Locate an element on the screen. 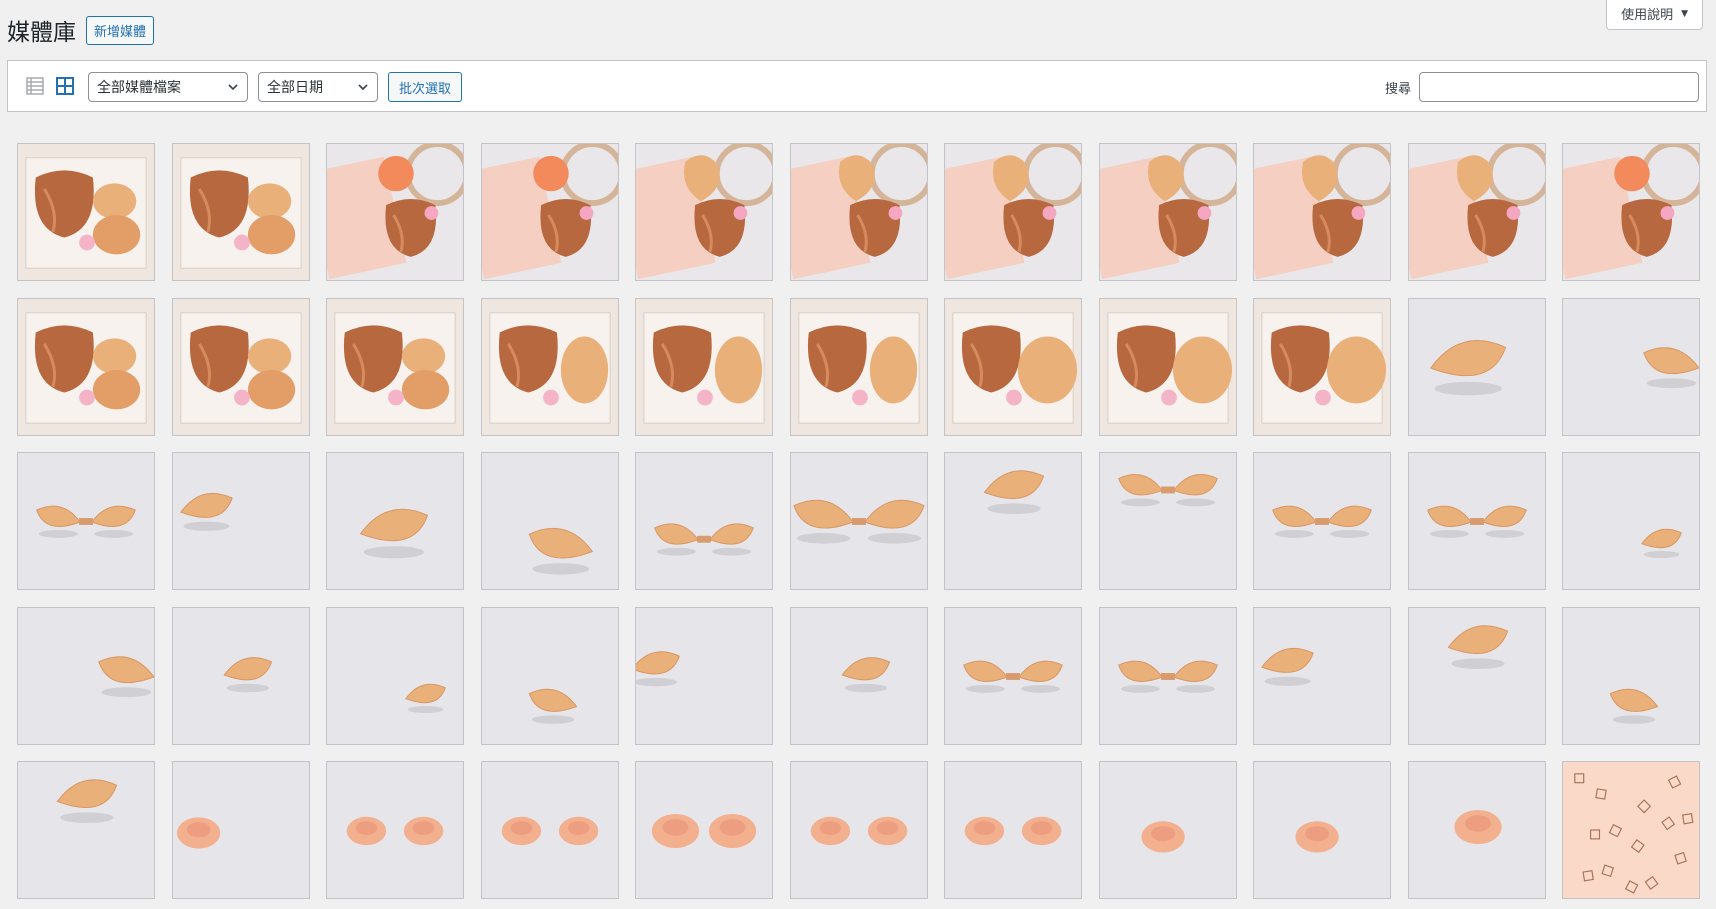  date-filter-value: 全部日期 is located at coordinates (295, 88).